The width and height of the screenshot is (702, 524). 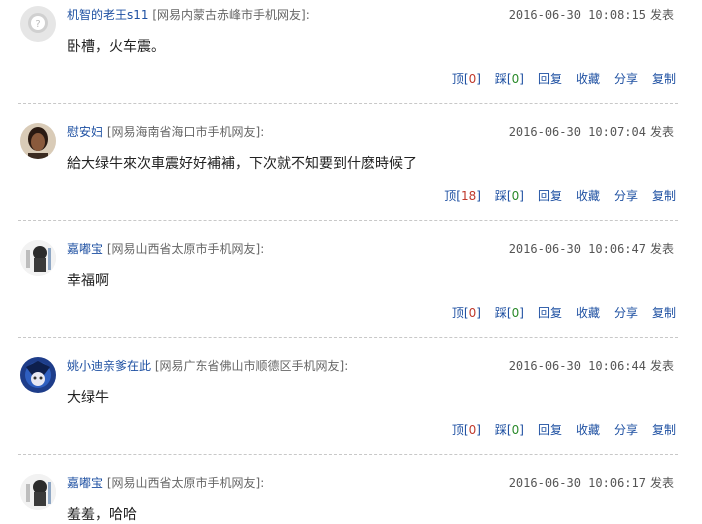 What do you see at coordinates (577, 15) in the screenshot?
I see `timestamp: 2016-06-30 10:08:15` at bounding box center [577, 15].